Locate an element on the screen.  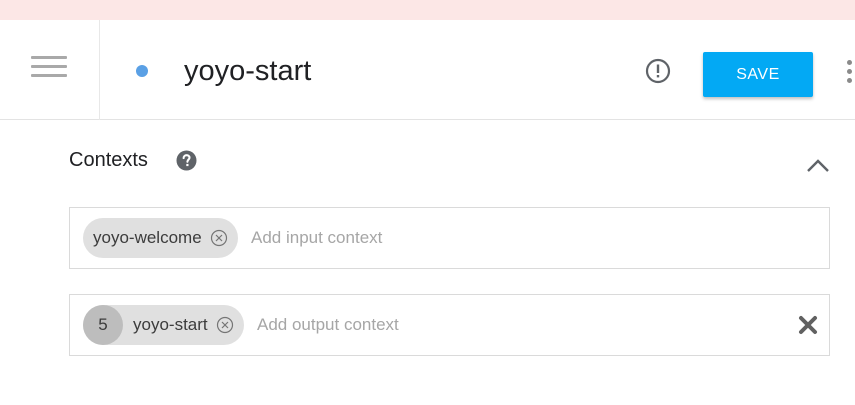
menu-icon is located at coordinates (49, 67).